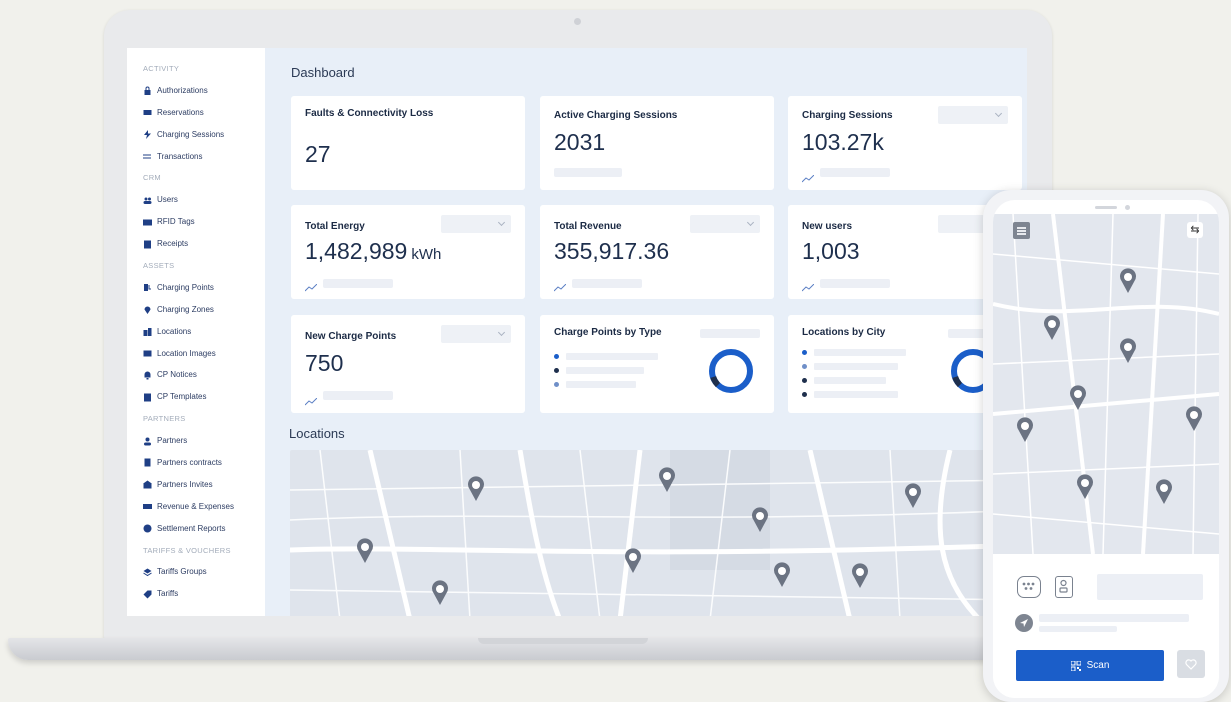 The height and width of the screenshot is (702, 1231). Describe the element at coordinates (147, 353) in the screenshot. I see `image-icon` at that location.